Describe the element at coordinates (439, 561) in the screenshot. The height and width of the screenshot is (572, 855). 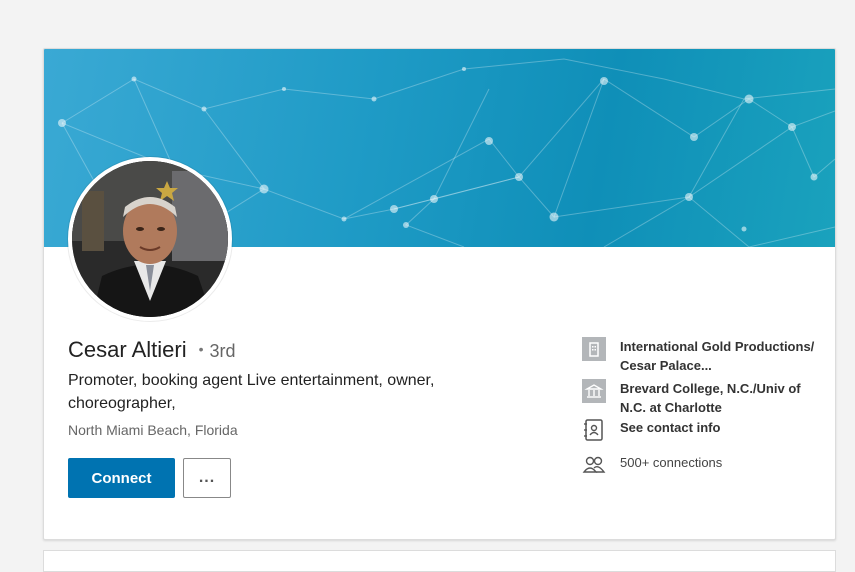
I see `next-section-card` at that location.